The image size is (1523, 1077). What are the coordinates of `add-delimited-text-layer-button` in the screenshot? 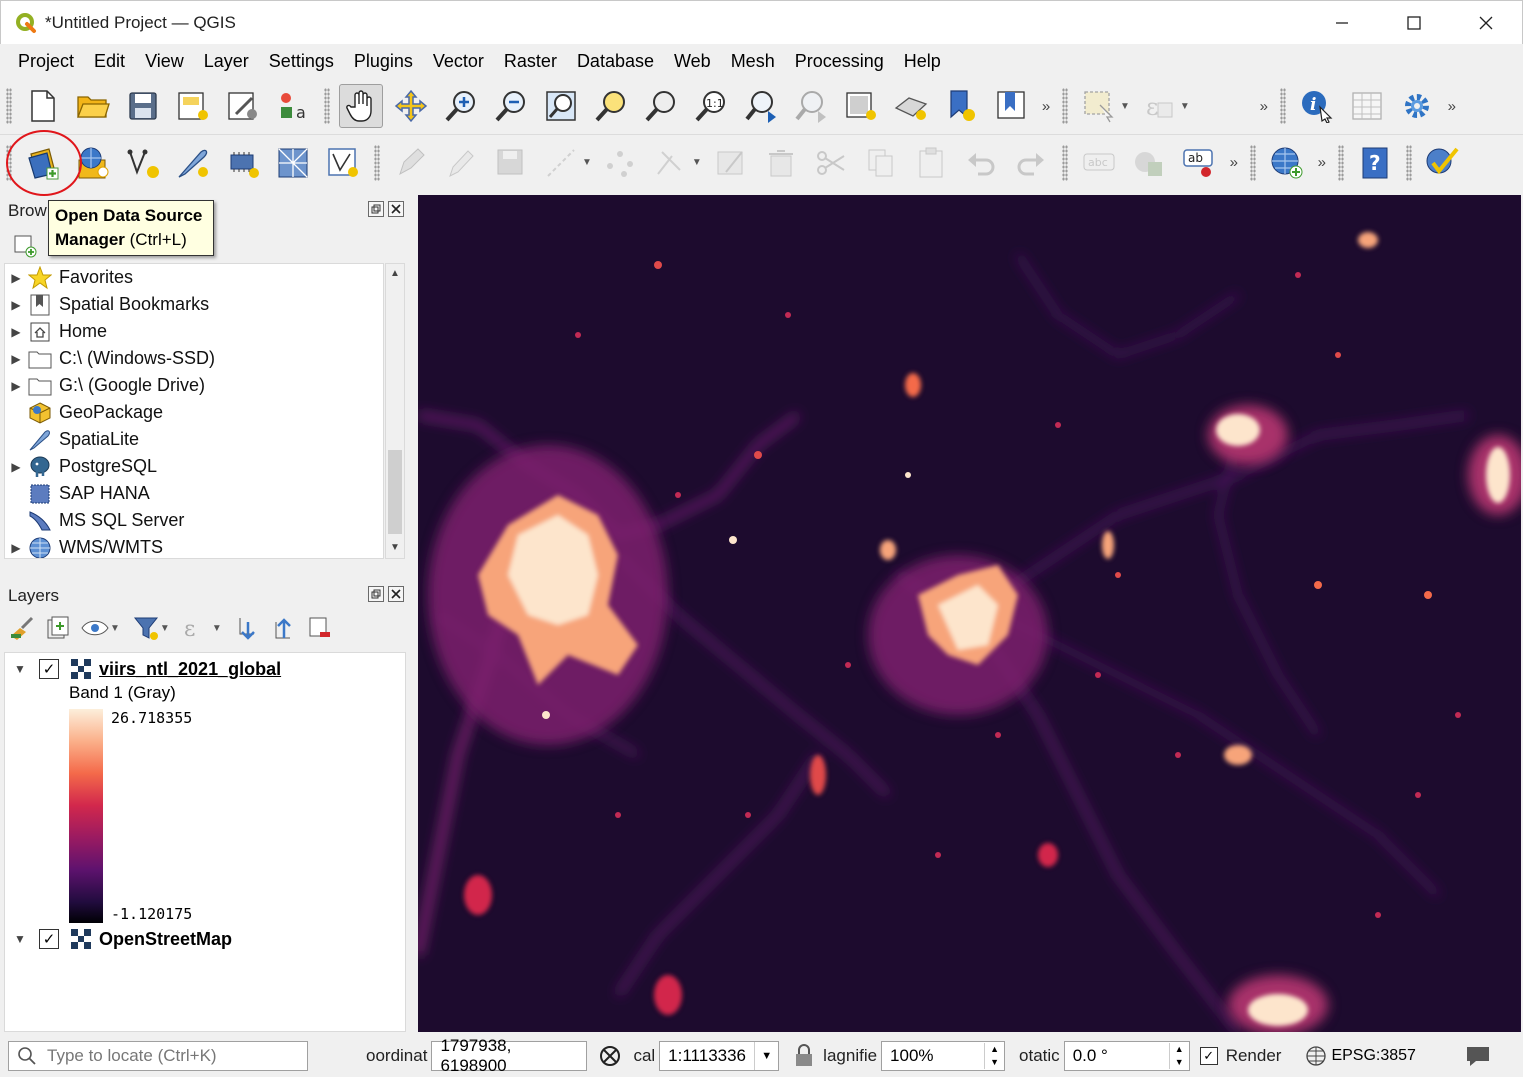 It's located at (143, 163).